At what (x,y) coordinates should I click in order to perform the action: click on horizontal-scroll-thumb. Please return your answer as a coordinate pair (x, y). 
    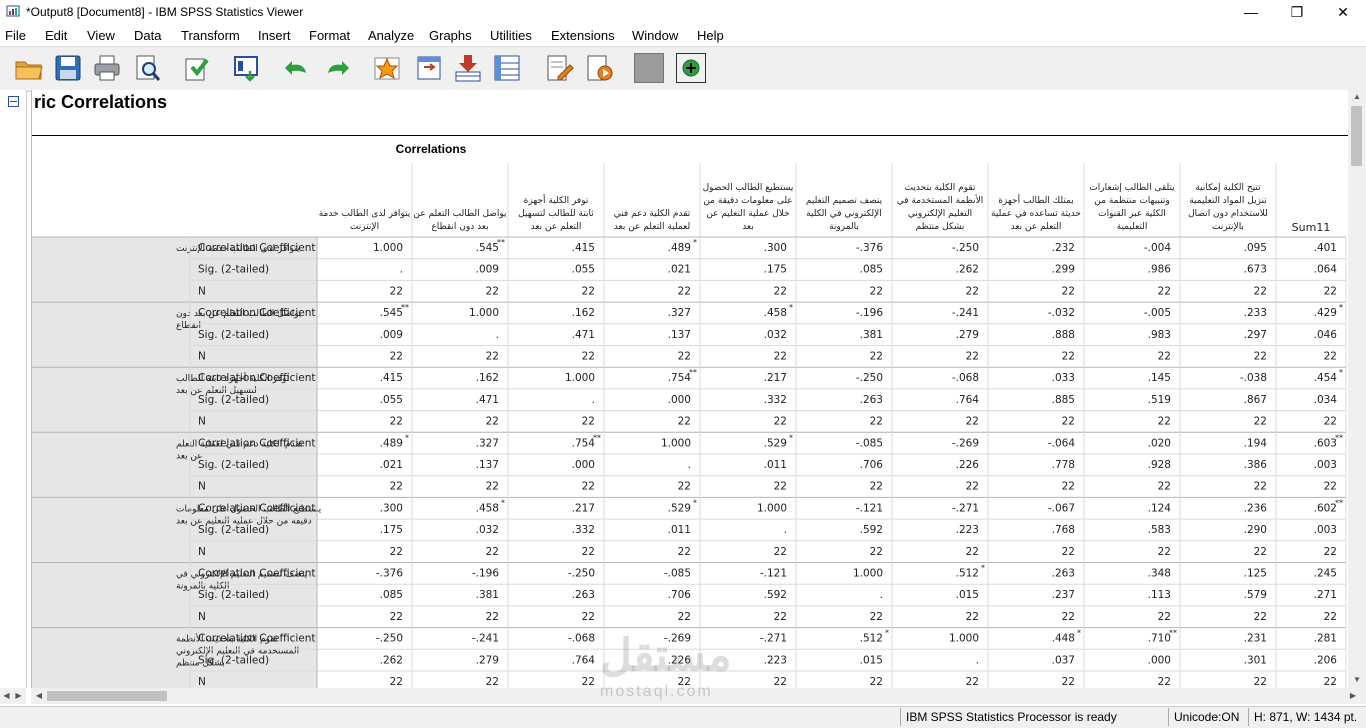
    Looking at the image, I should click on (107, 696).